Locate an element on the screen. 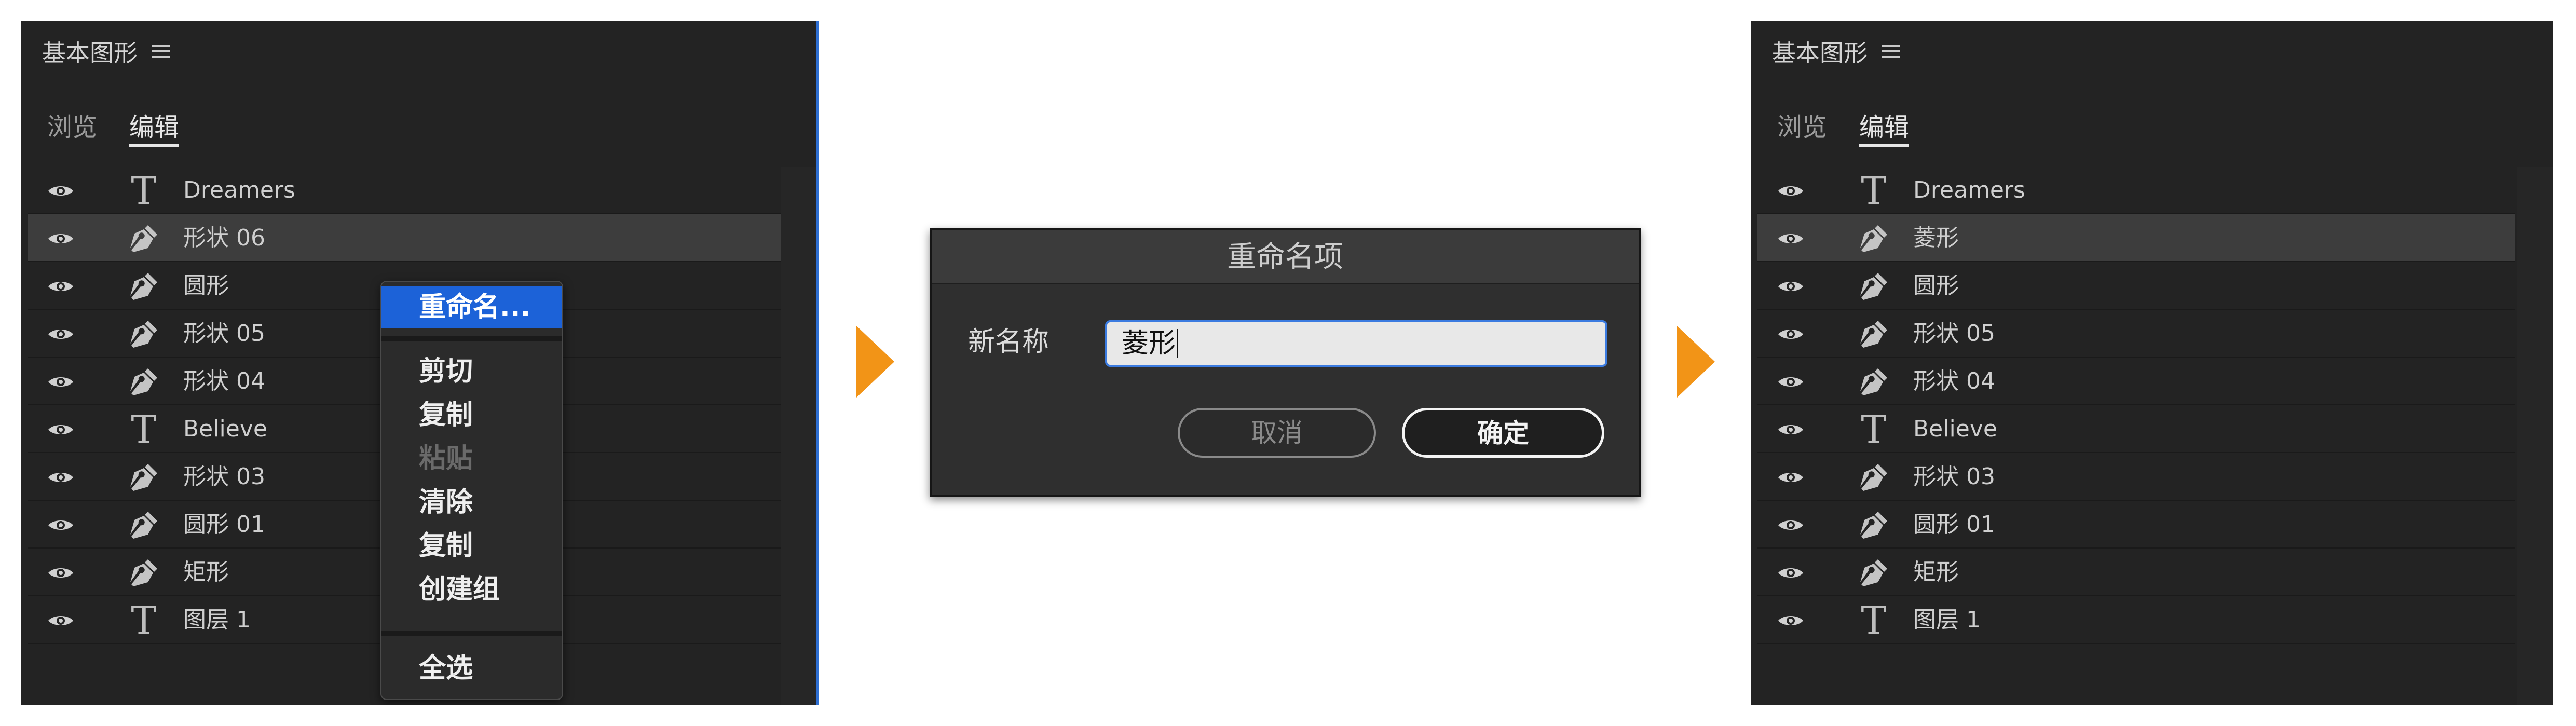 The image size is (2576, 726). layer-row: 圆形 01 is located at coordinates (2136, 525).